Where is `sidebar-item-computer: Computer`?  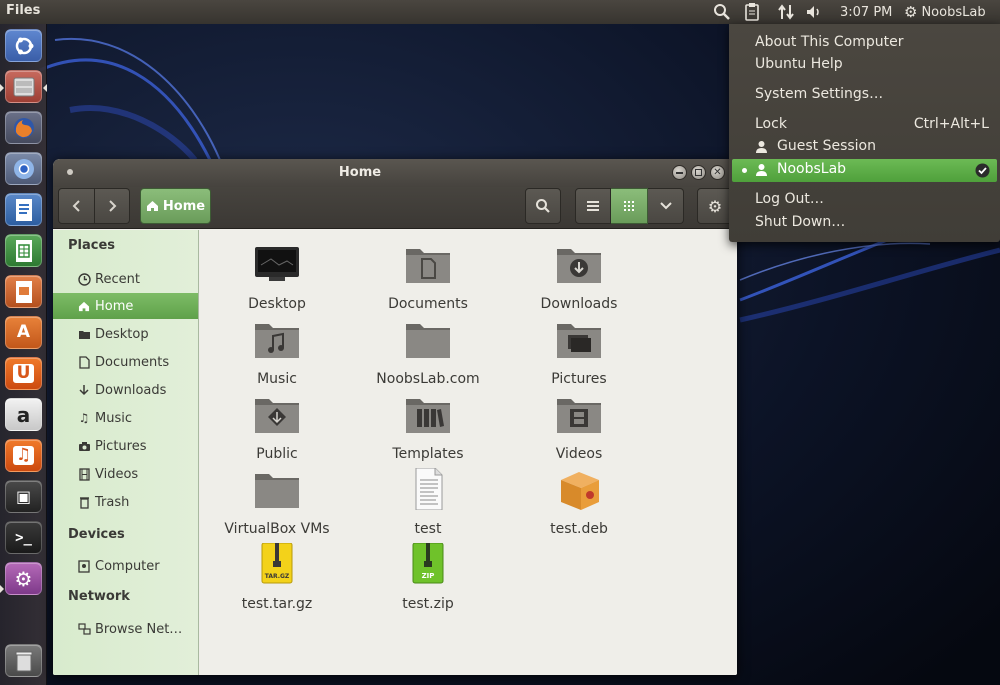 sidebar-item-computer: Computer is located at coordinates (125, 566).